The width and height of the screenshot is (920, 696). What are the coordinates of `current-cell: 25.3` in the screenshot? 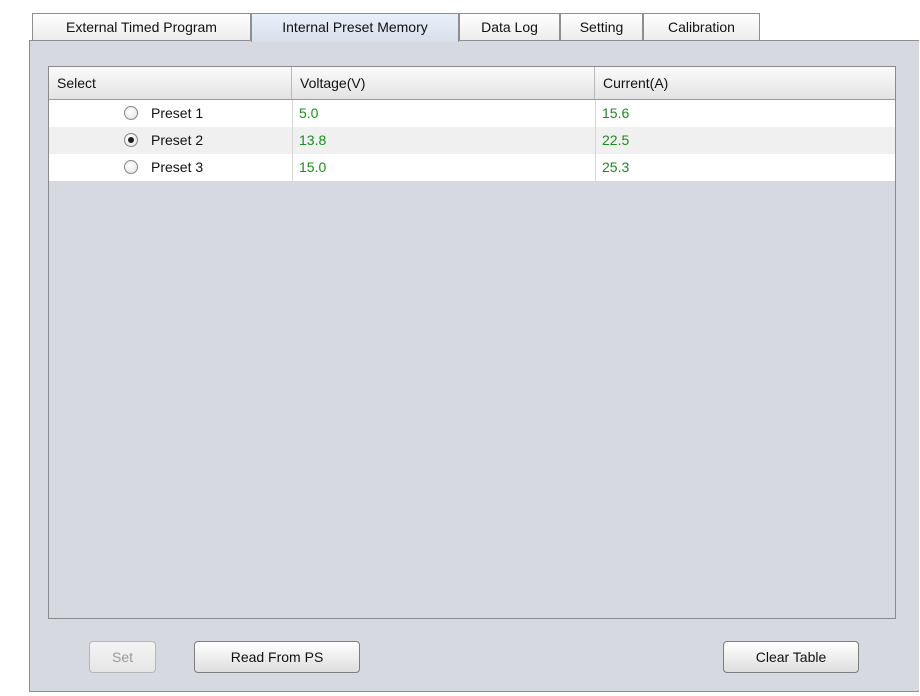 It's located at (745, 167).